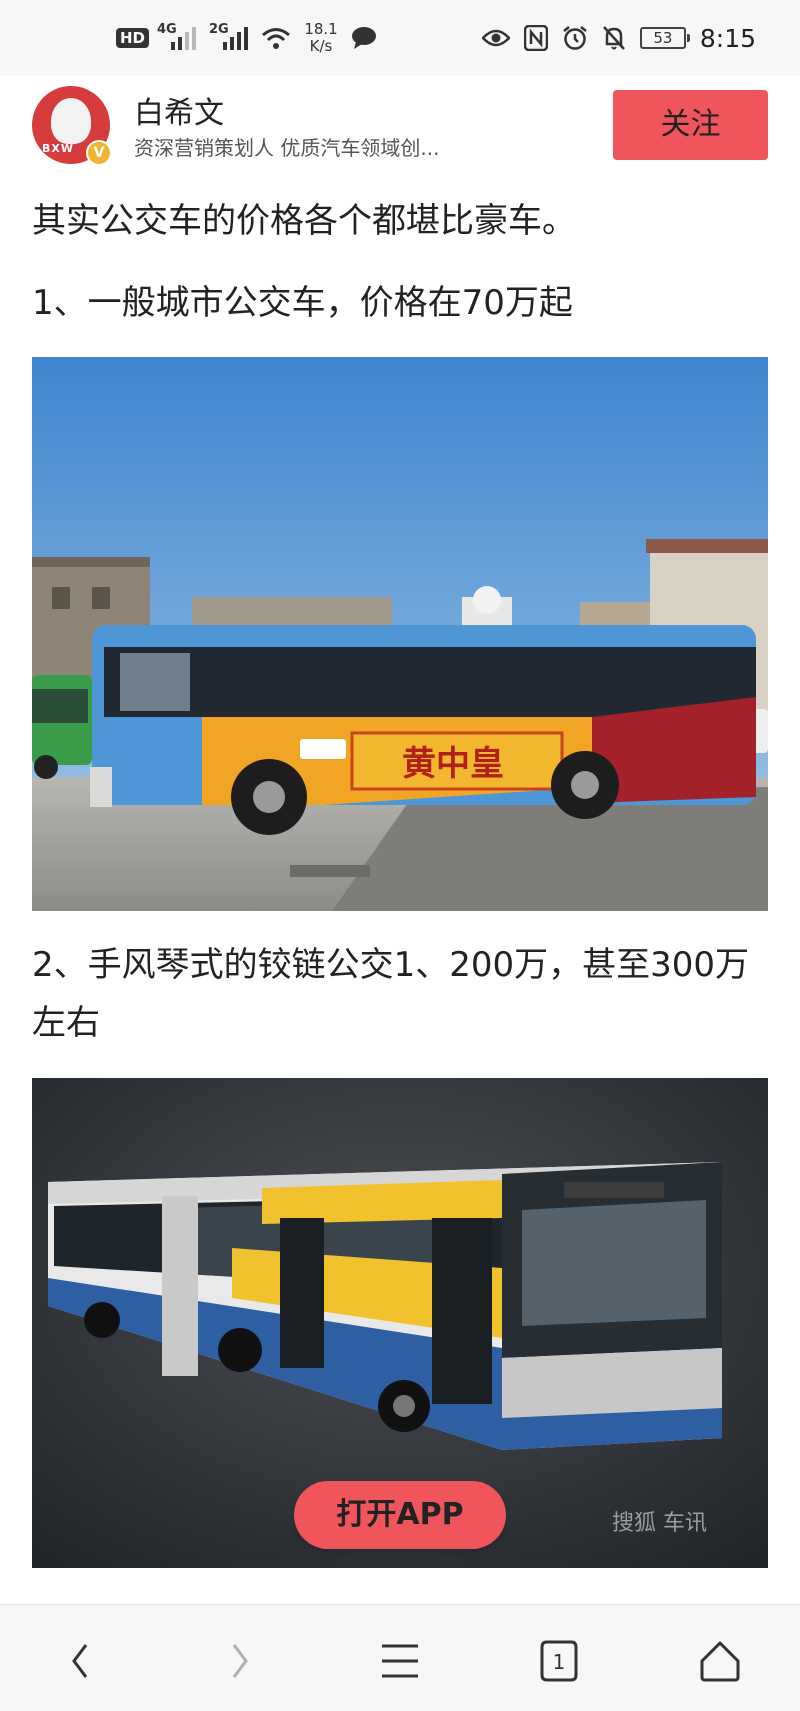 This screenshot has width=800, height=1711. Describe the element at coordinates (71, 121) in the screenshot. I see `avatar-silhouette` at that location.